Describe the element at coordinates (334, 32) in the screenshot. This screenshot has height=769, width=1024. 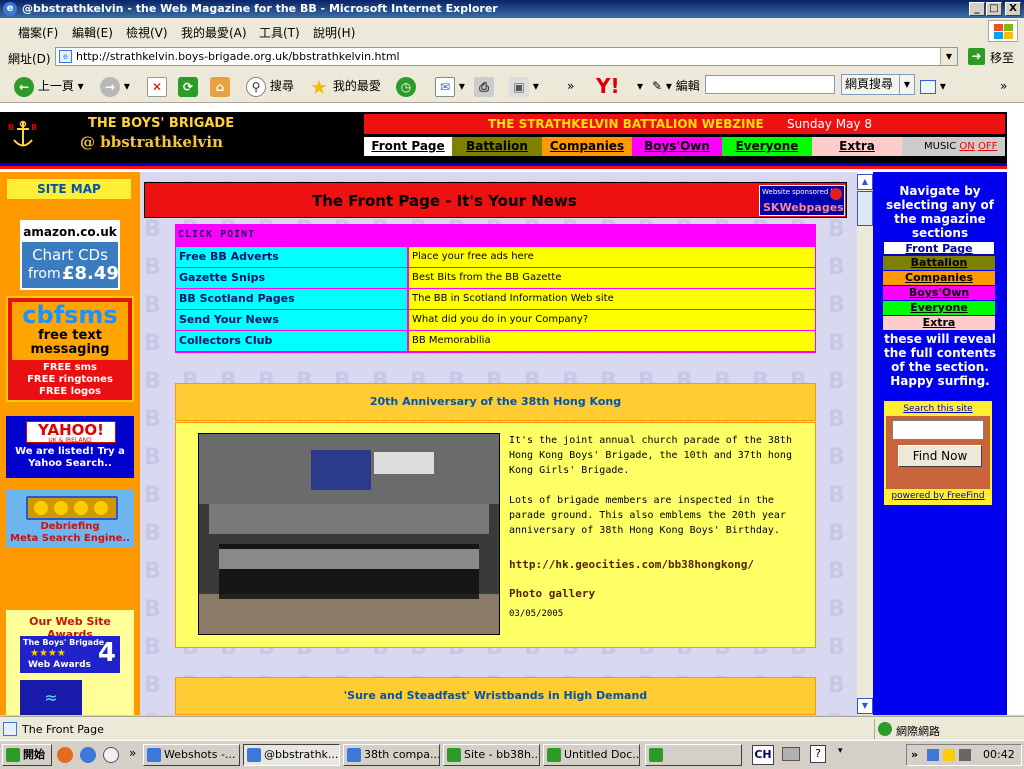
I see `menu-help: 說明(H)` at that location.